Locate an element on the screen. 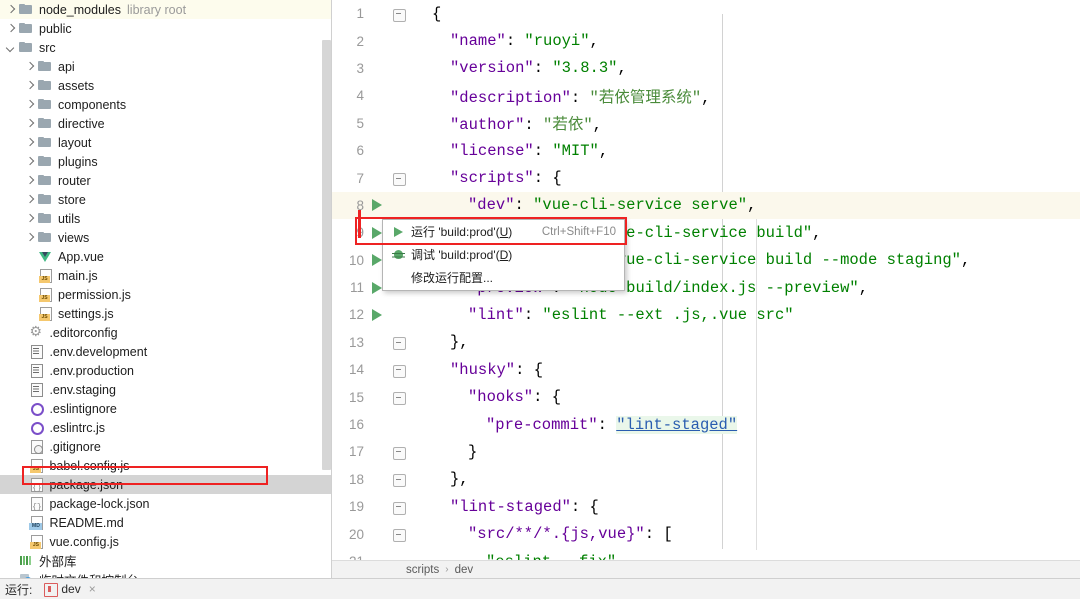  code-line: 4 "description": "若依管理系统", is located at coordinates (706, 95).